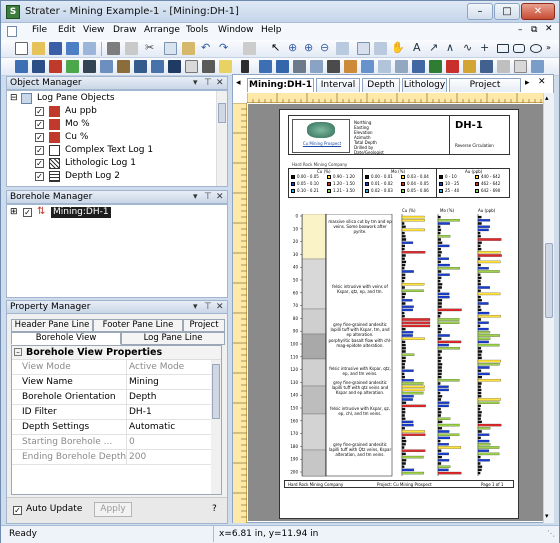 The image size is (560, 543). I want to click on fence-icon, so click(469, 66).